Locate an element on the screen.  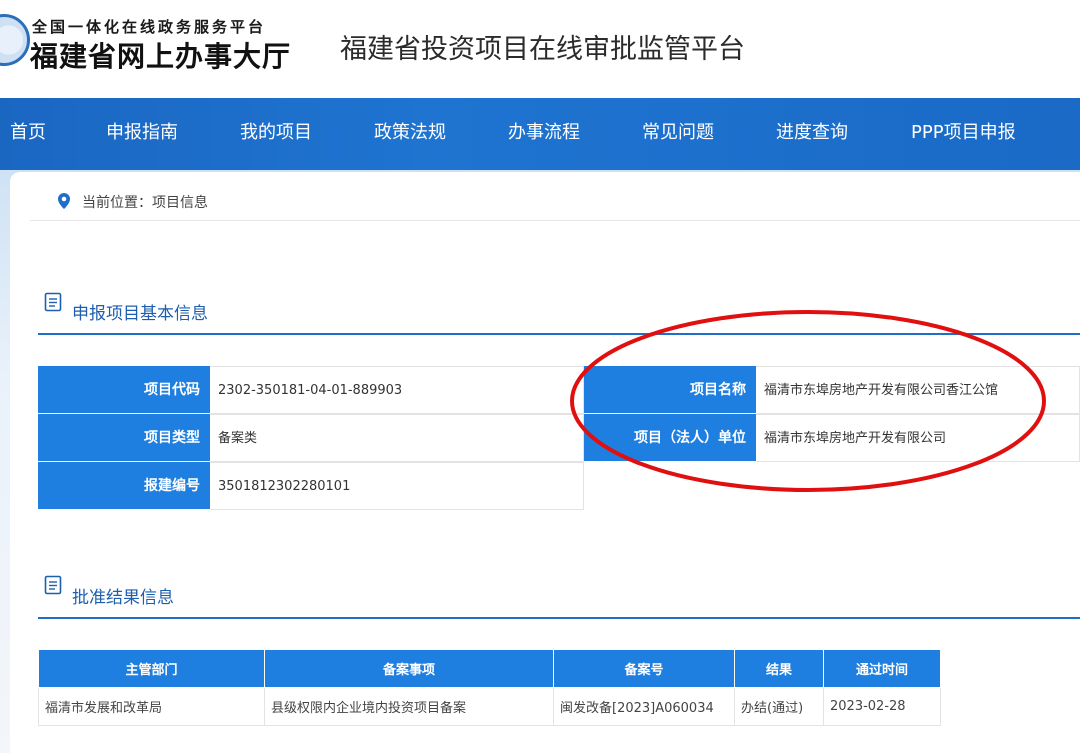
table-cell: 县级权限内企业境内投资项目备案 is located at coordinates (409, 706).